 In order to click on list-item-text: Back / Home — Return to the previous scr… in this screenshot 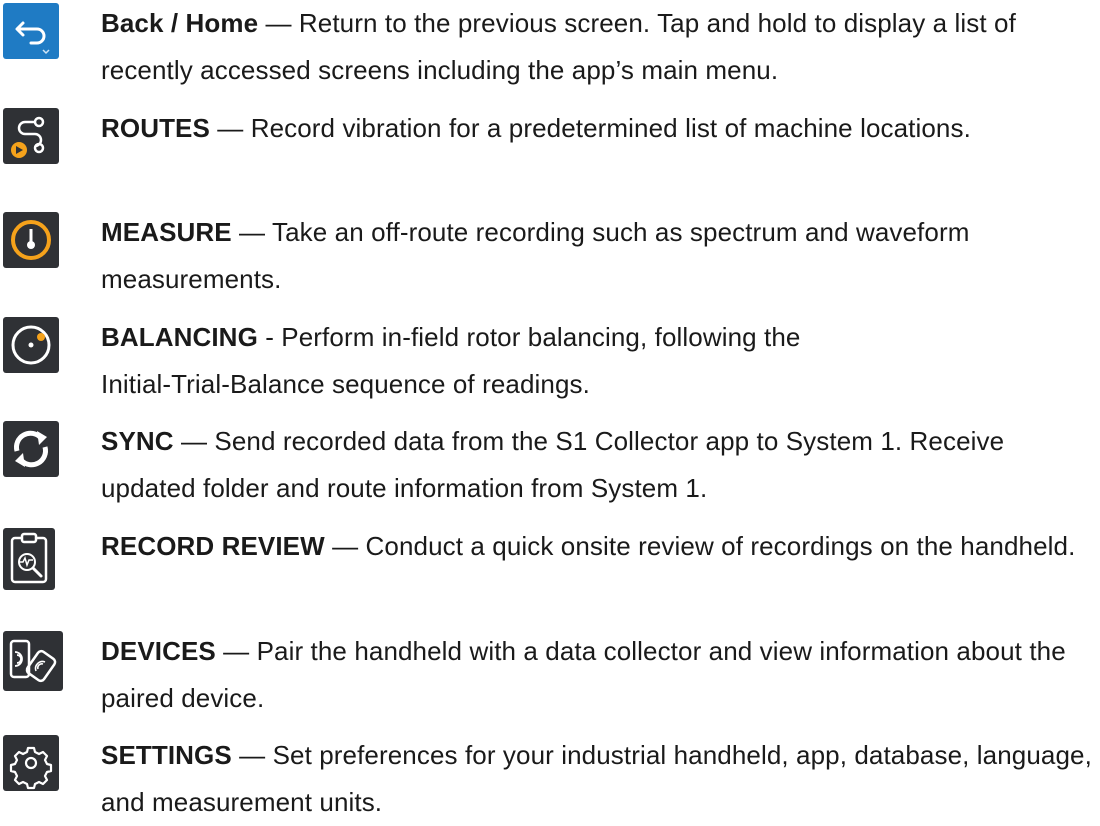, I will do `click(598, 47)`.